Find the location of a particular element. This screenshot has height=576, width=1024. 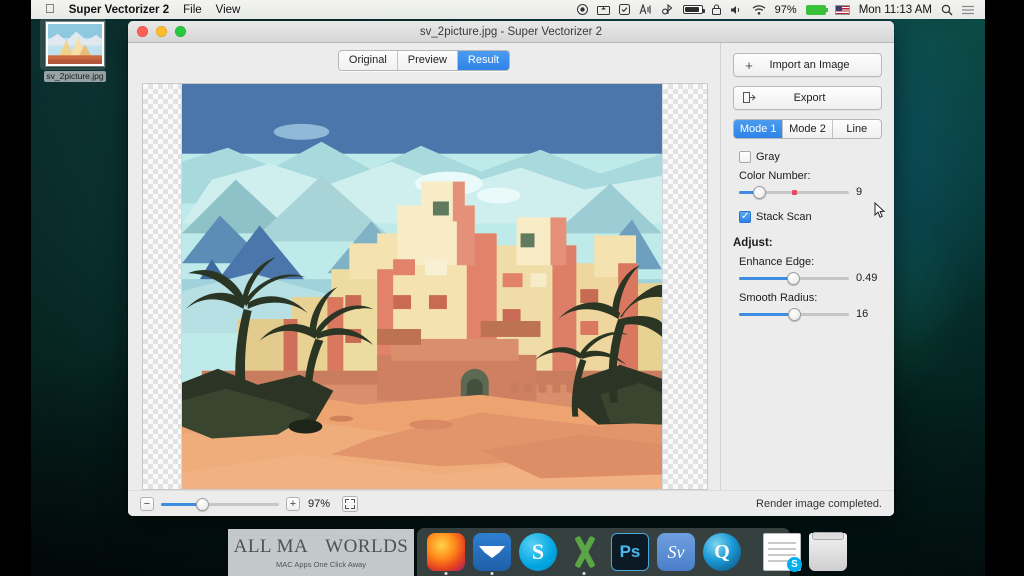

mode-2-tab: Mode 2 is located at coordinates (808, 129).